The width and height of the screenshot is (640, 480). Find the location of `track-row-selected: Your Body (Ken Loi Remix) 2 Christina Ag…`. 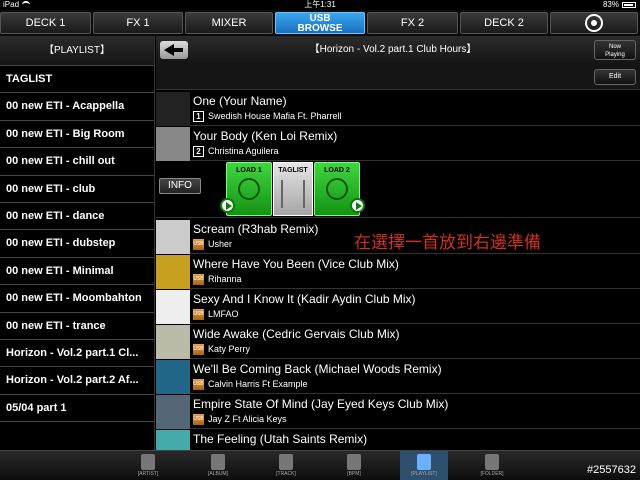

track-row-selected: Your Body (Ken Loi Remix) 2 Christina Ag… is located at coordinates (398, 144).